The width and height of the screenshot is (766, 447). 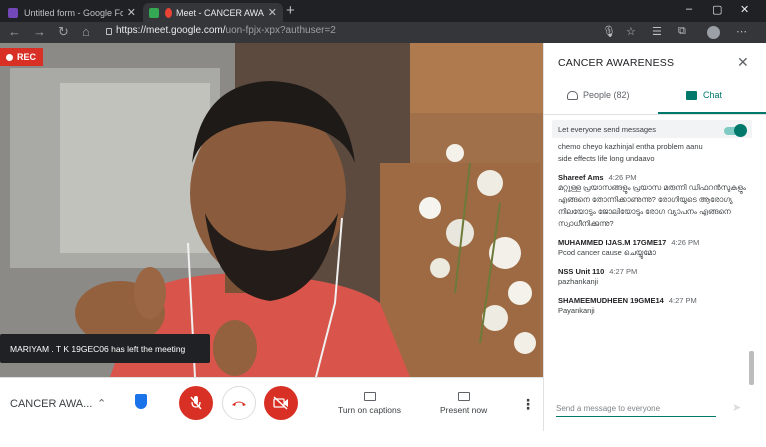 What do you see at coordinates (290, 10) in the screenshot?
I see `new-tab-icon: +` at bounding box center [290, 10].